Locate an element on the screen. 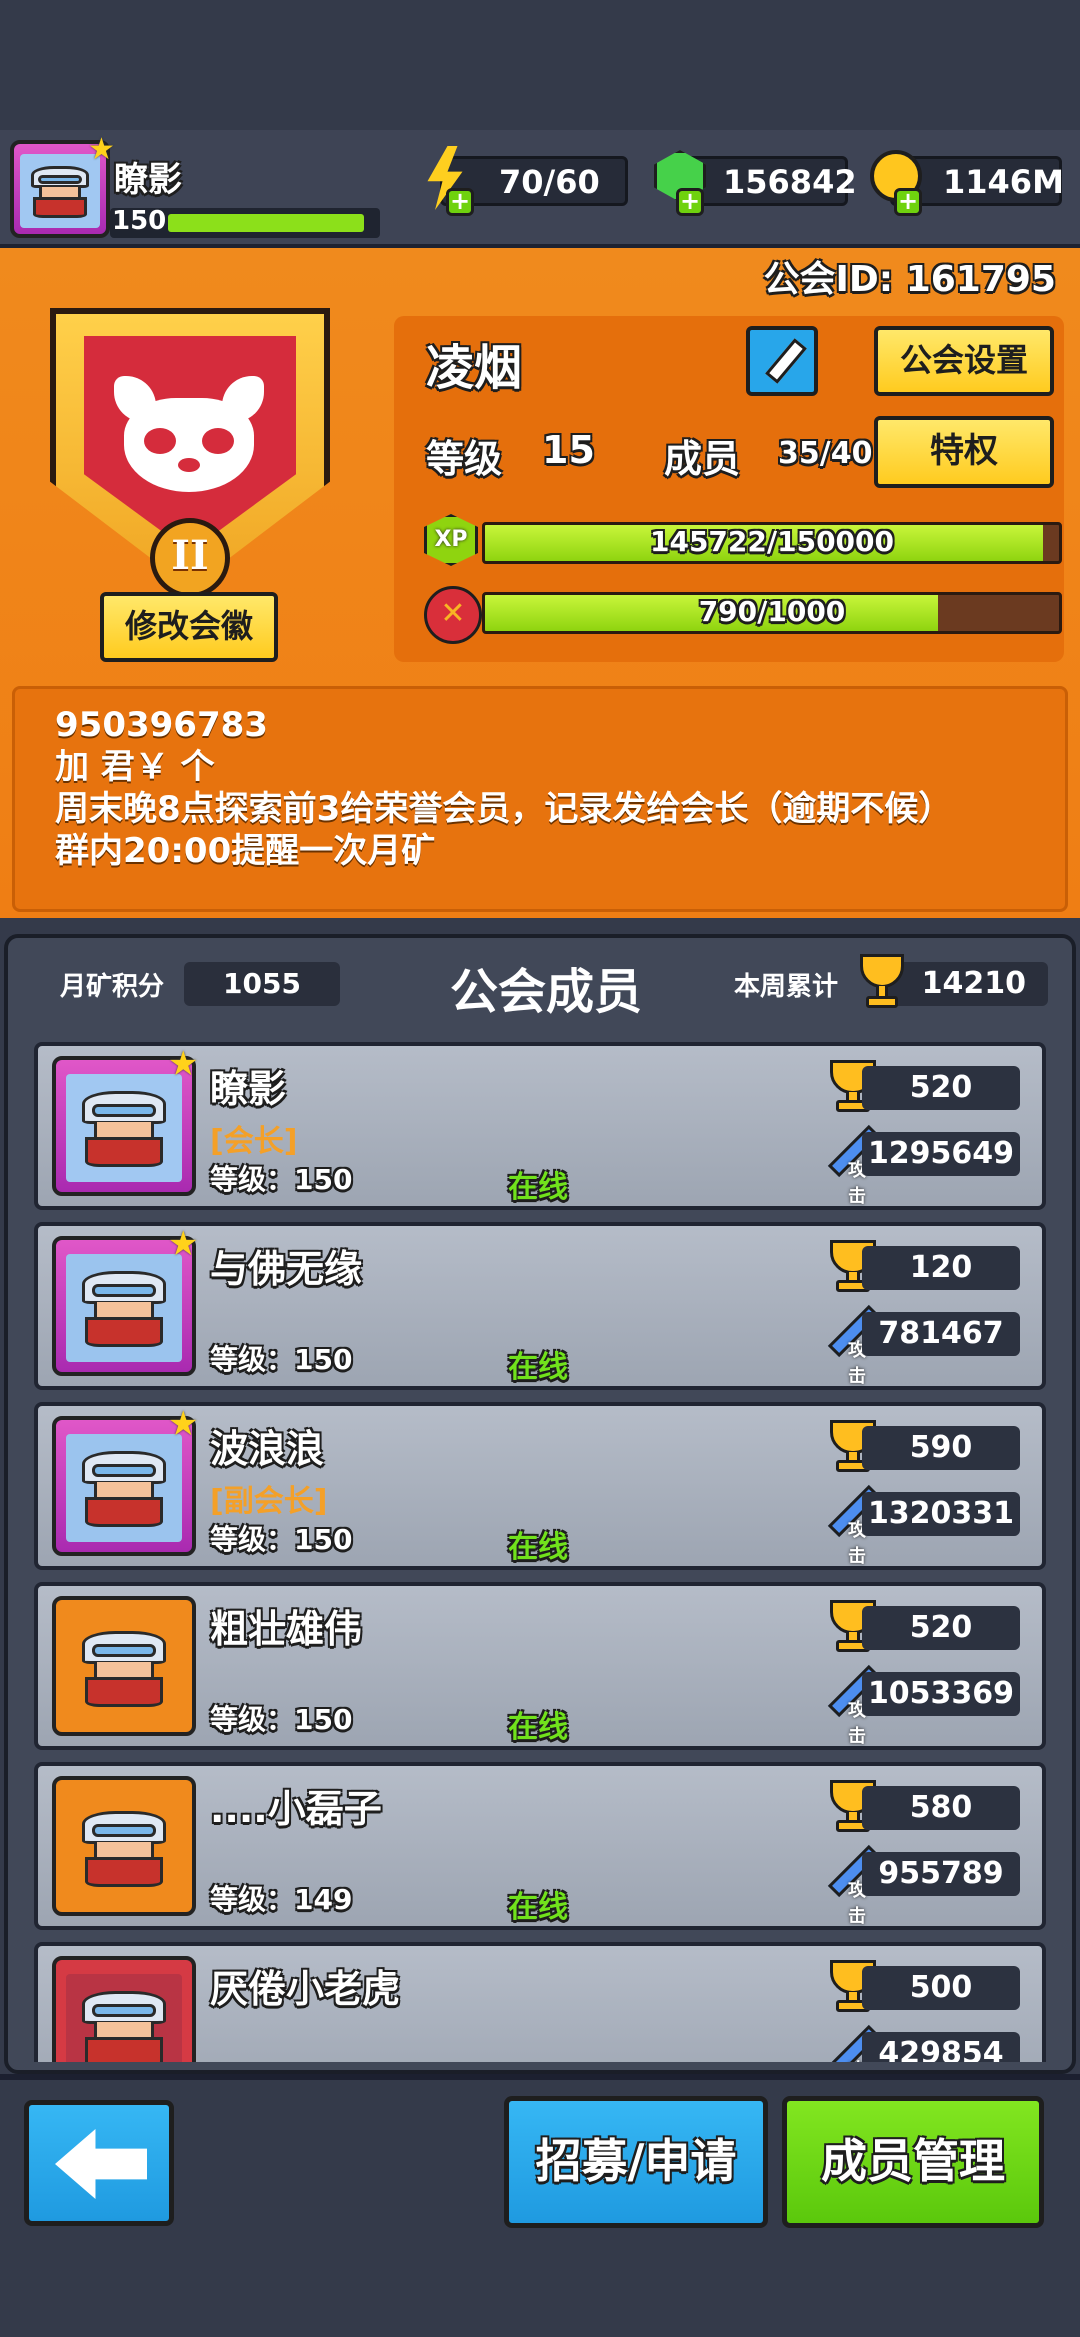  guild-points-text: 790/1000 is located at coordinates (772, 611).